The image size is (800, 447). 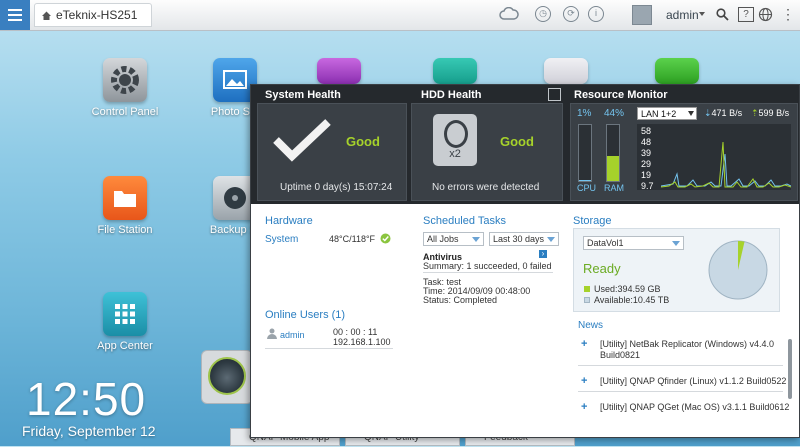 I want to click on cloud-icon, so click(x=509, y=14).